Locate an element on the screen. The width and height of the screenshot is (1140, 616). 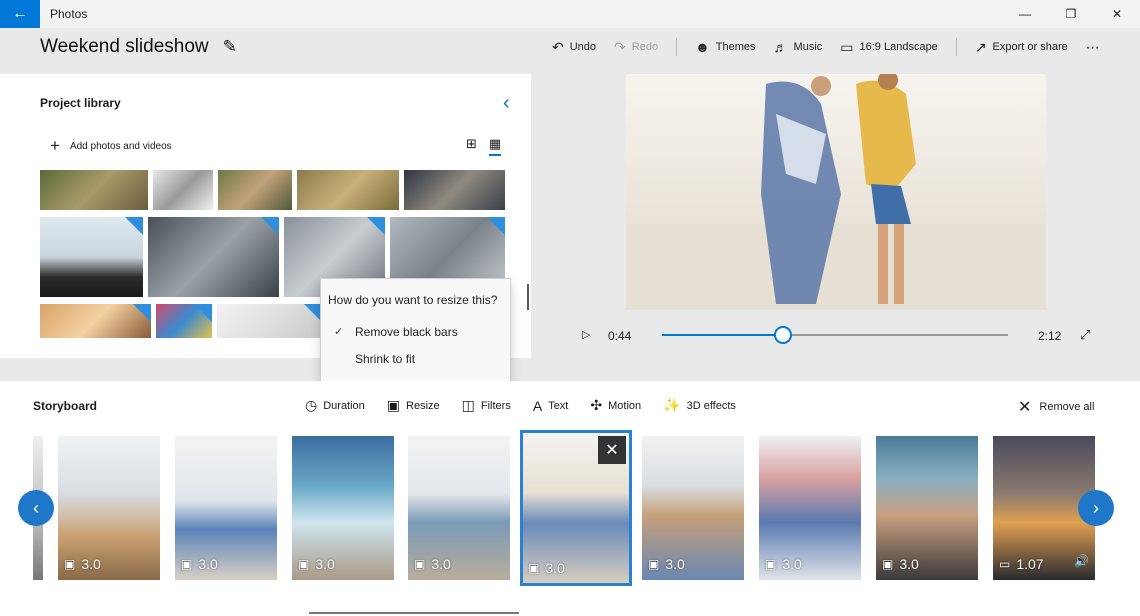
preview-image is located at coordinates (836, 192).